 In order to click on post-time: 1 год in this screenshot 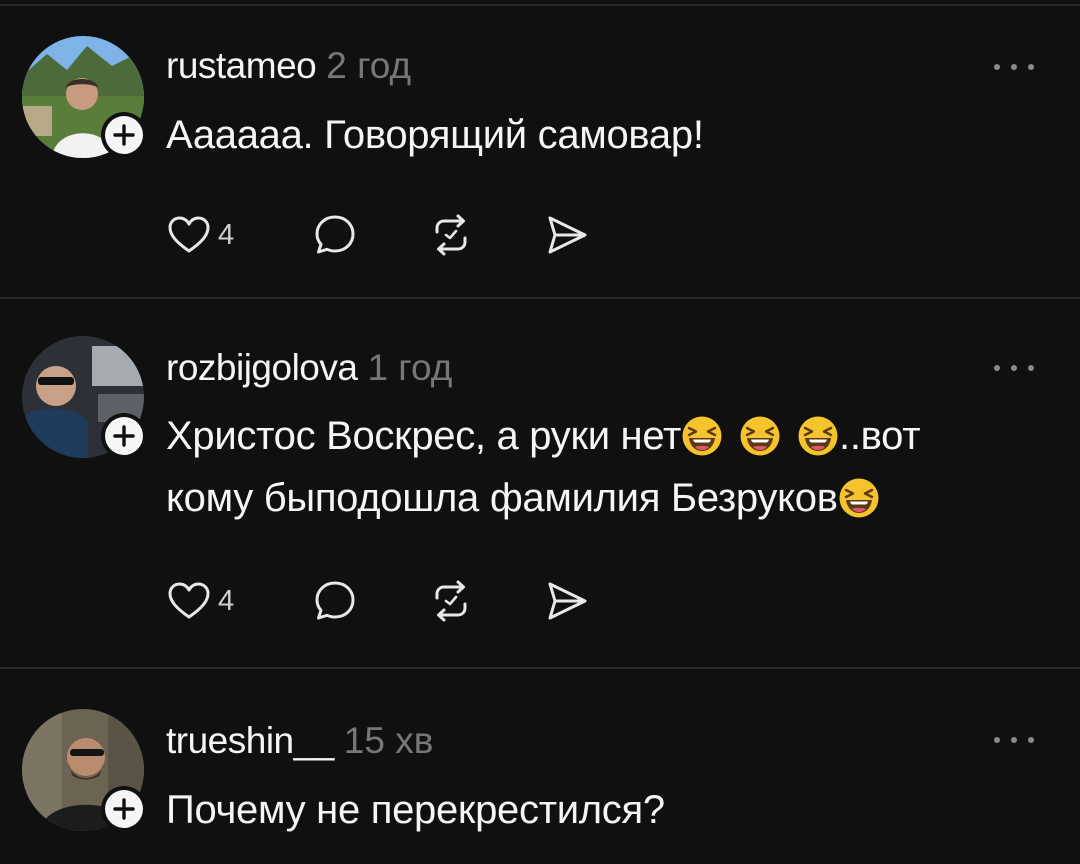, I will do `click(410, 367)`.